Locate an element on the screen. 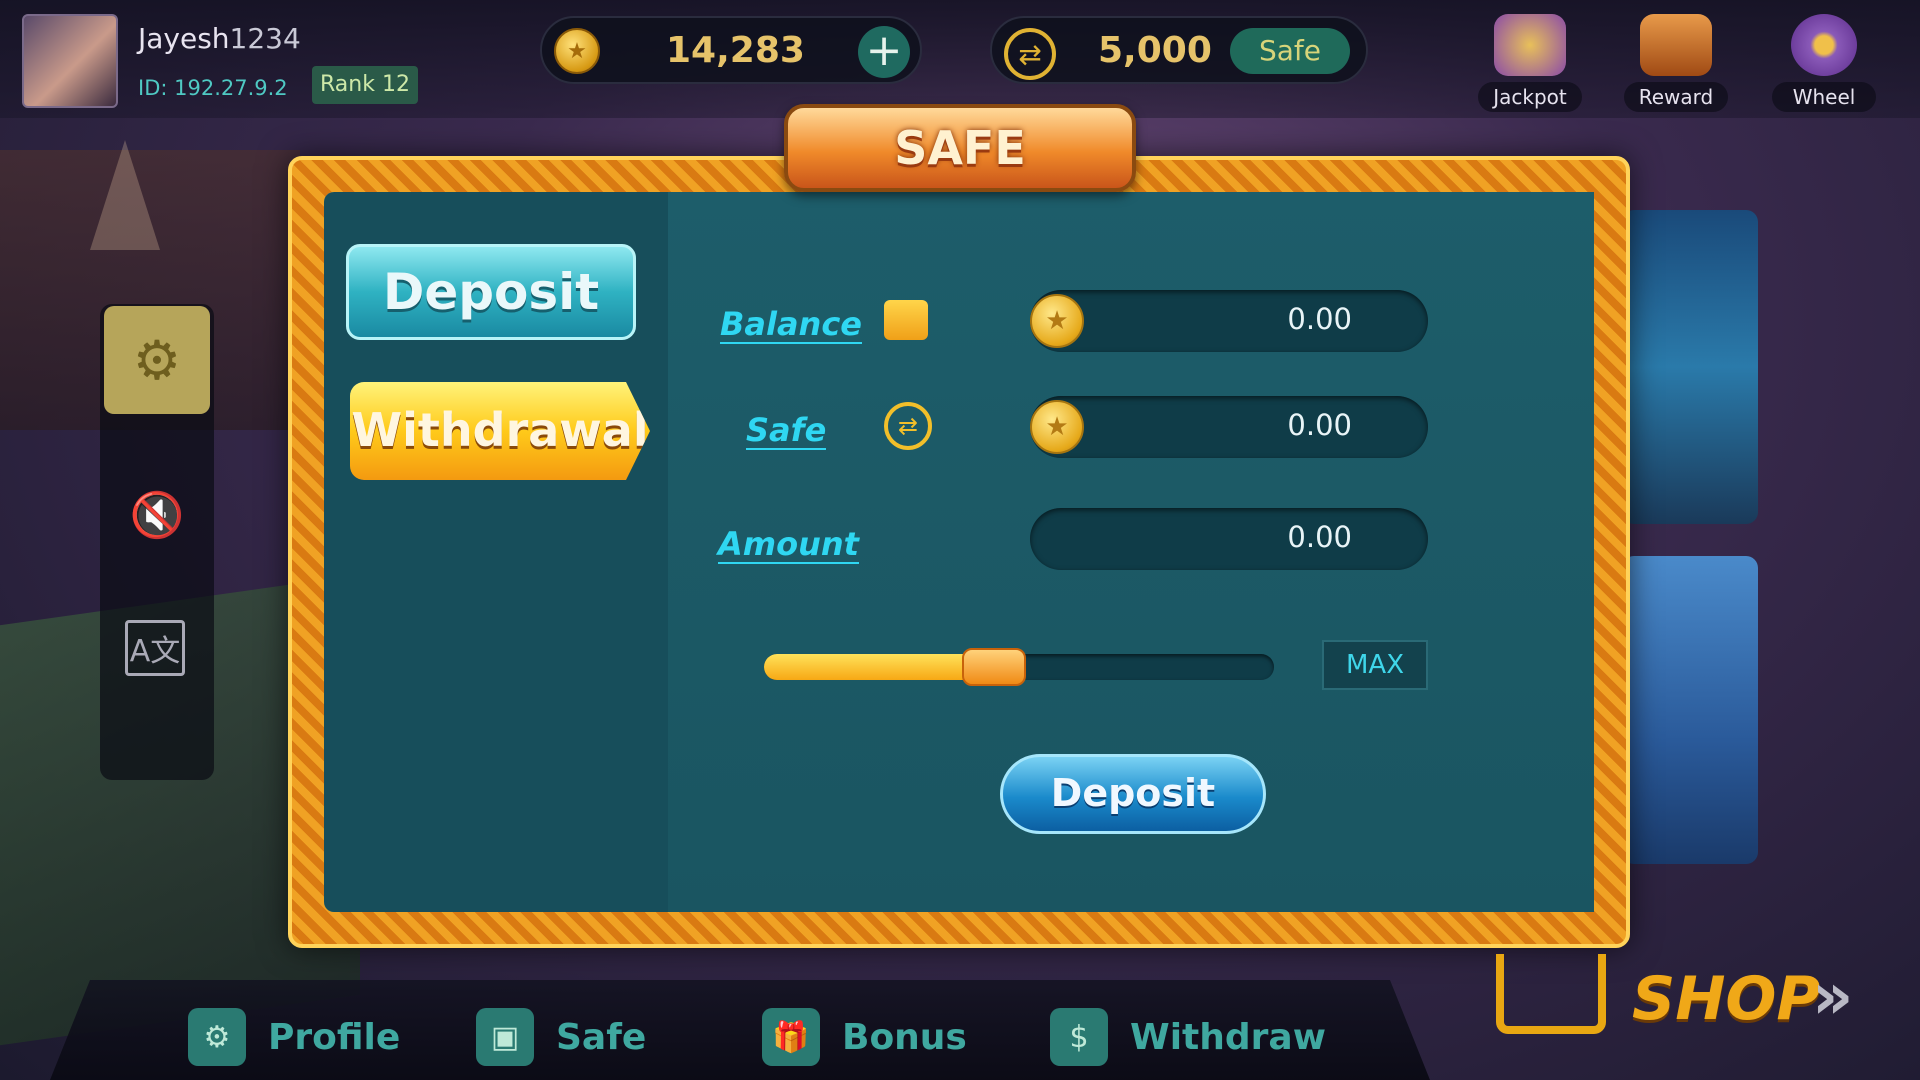  nav-profile-label: Profile is located at coordinates (334, 1037).